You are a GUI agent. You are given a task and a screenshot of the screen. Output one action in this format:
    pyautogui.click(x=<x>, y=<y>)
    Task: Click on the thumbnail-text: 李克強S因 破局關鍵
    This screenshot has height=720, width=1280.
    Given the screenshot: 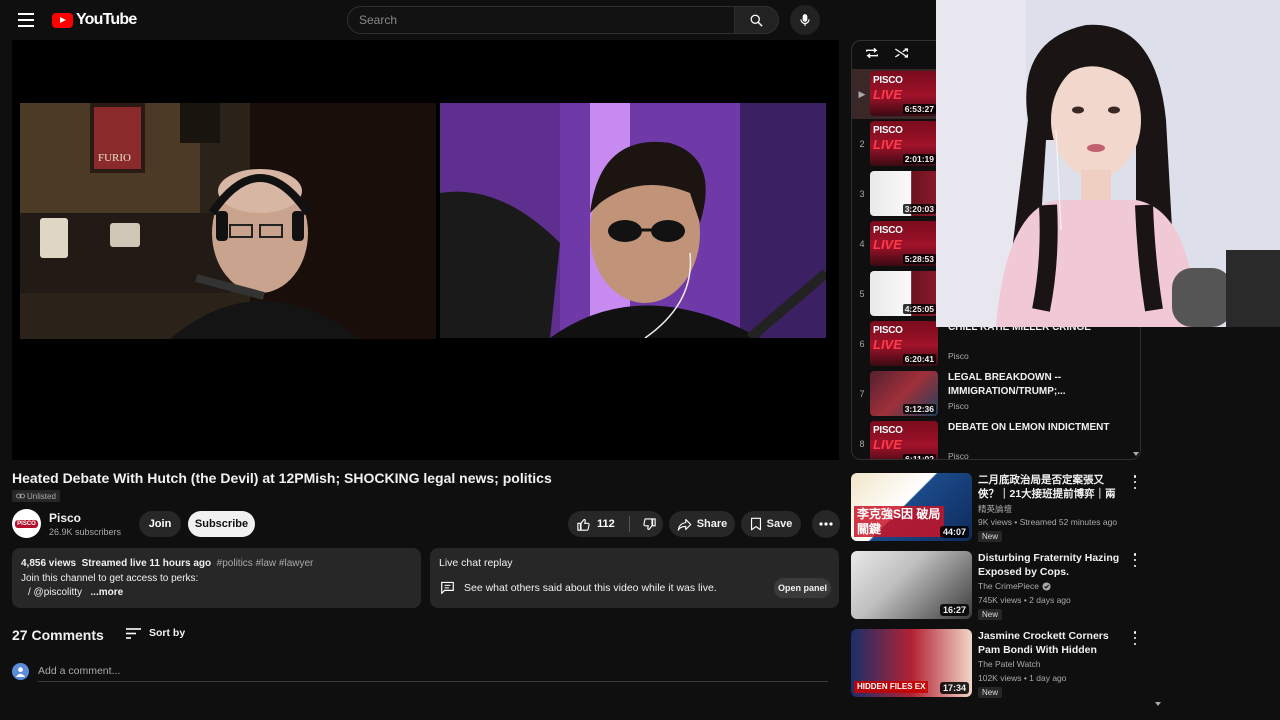 What is the action you would take?
    pyautogui.click(x=899, y=521)
    